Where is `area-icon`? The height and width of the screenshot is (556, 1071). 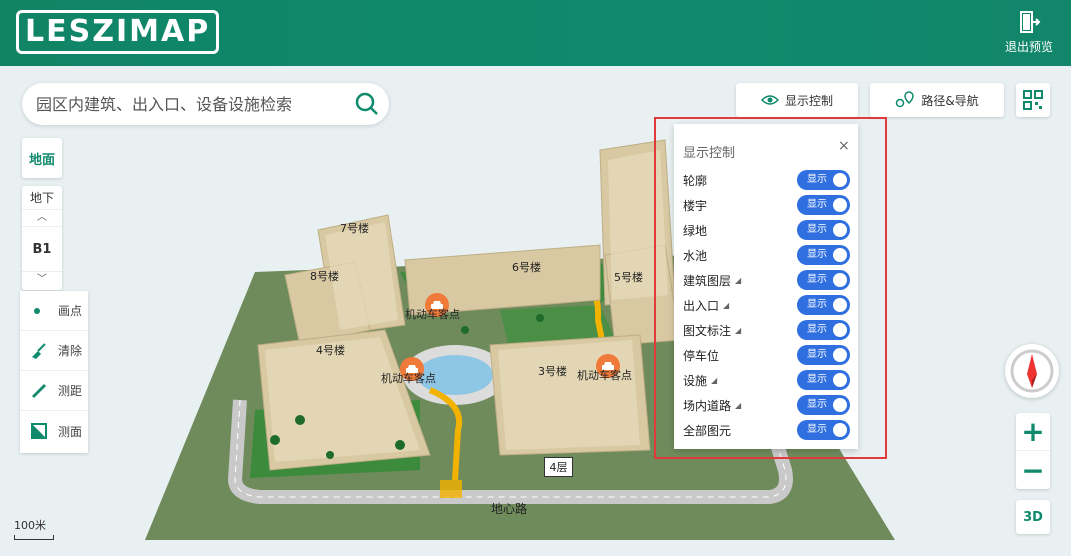 area-icon is located at coordinates (39, 431).